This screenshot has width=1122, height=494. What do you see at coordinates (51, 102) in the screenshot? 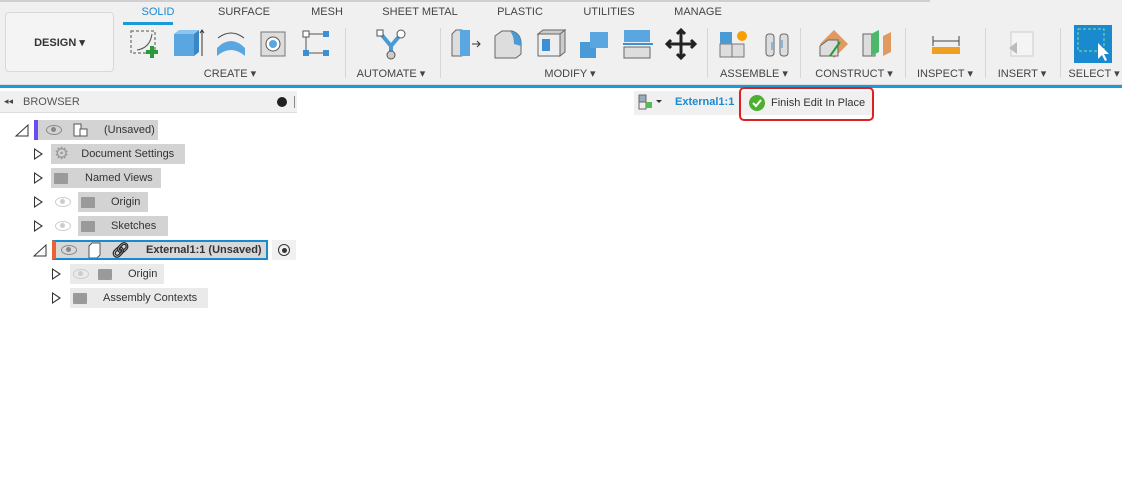
I see `browser-title: BROWSER` at bounding box center [51, 102].